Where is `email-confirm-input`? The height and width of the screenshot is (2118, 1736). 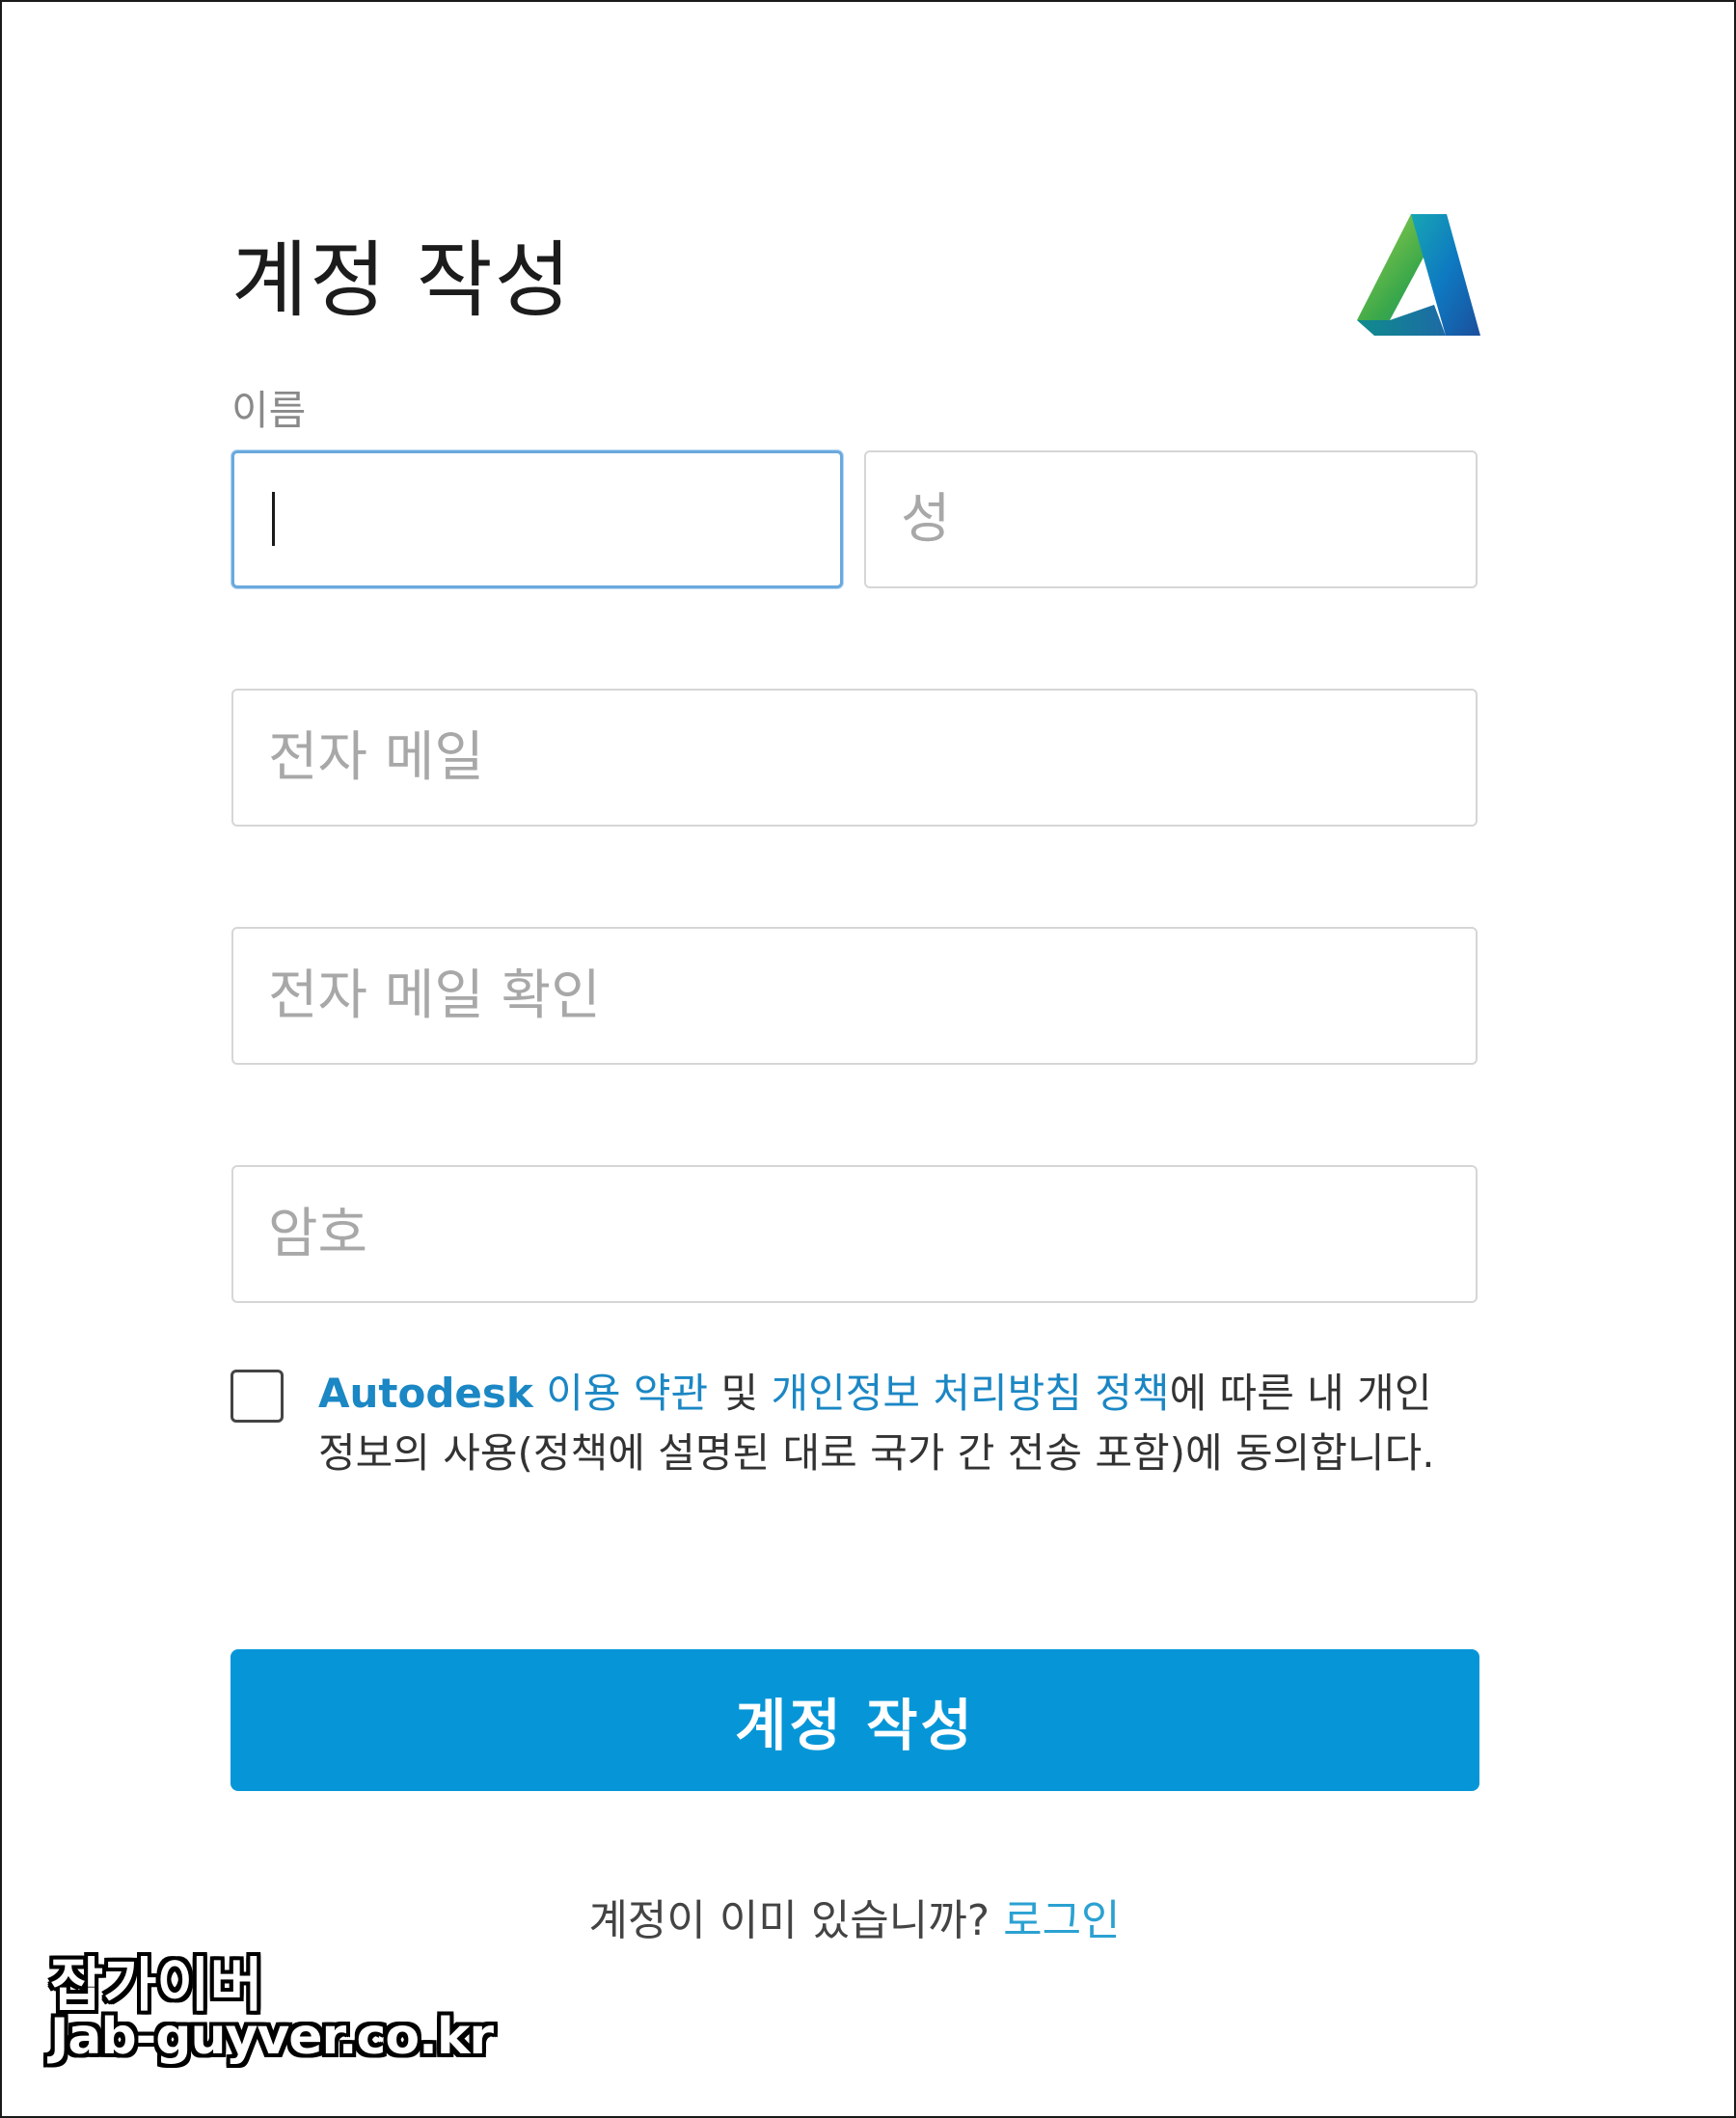
email-confirm-input is located at coordinates (854, 996).